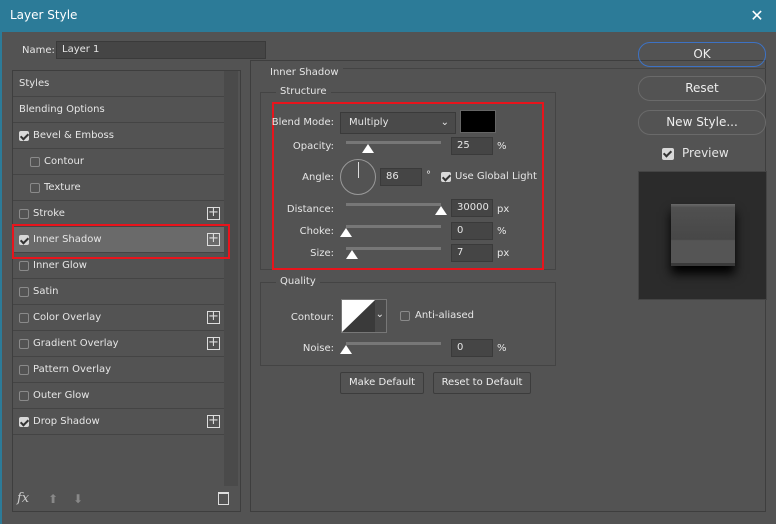 Image resolution: width=776 pixels, height=524 pixels. Describe the element at coordinates (472, 348) in the screenshot. I see `noise-input: 0` at that location.